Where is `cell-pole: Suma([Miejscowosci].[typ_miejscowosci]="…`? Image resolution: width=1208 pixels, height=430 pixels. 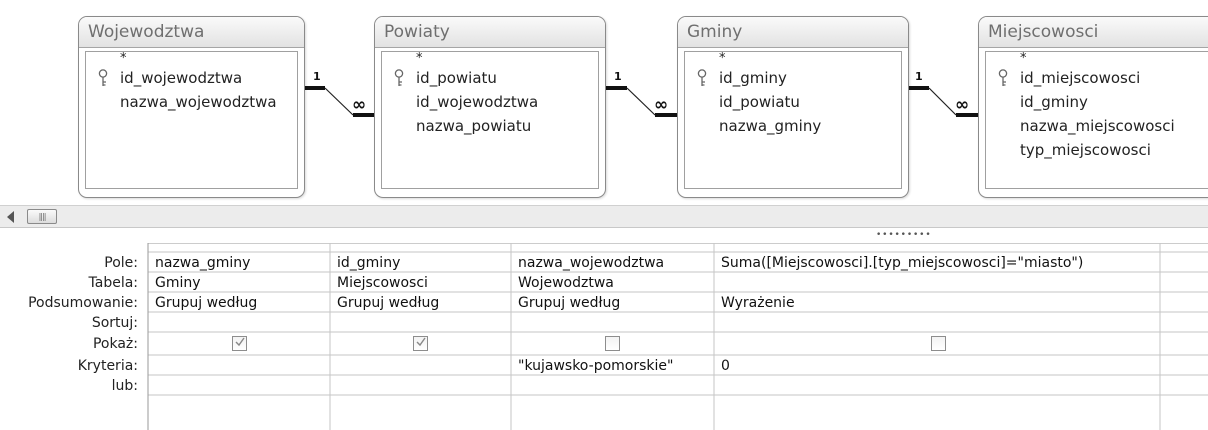 cell-pole: Suma([Miejscowosci].[typ_miejscowosci]="… is located at coordinates (939, 263).